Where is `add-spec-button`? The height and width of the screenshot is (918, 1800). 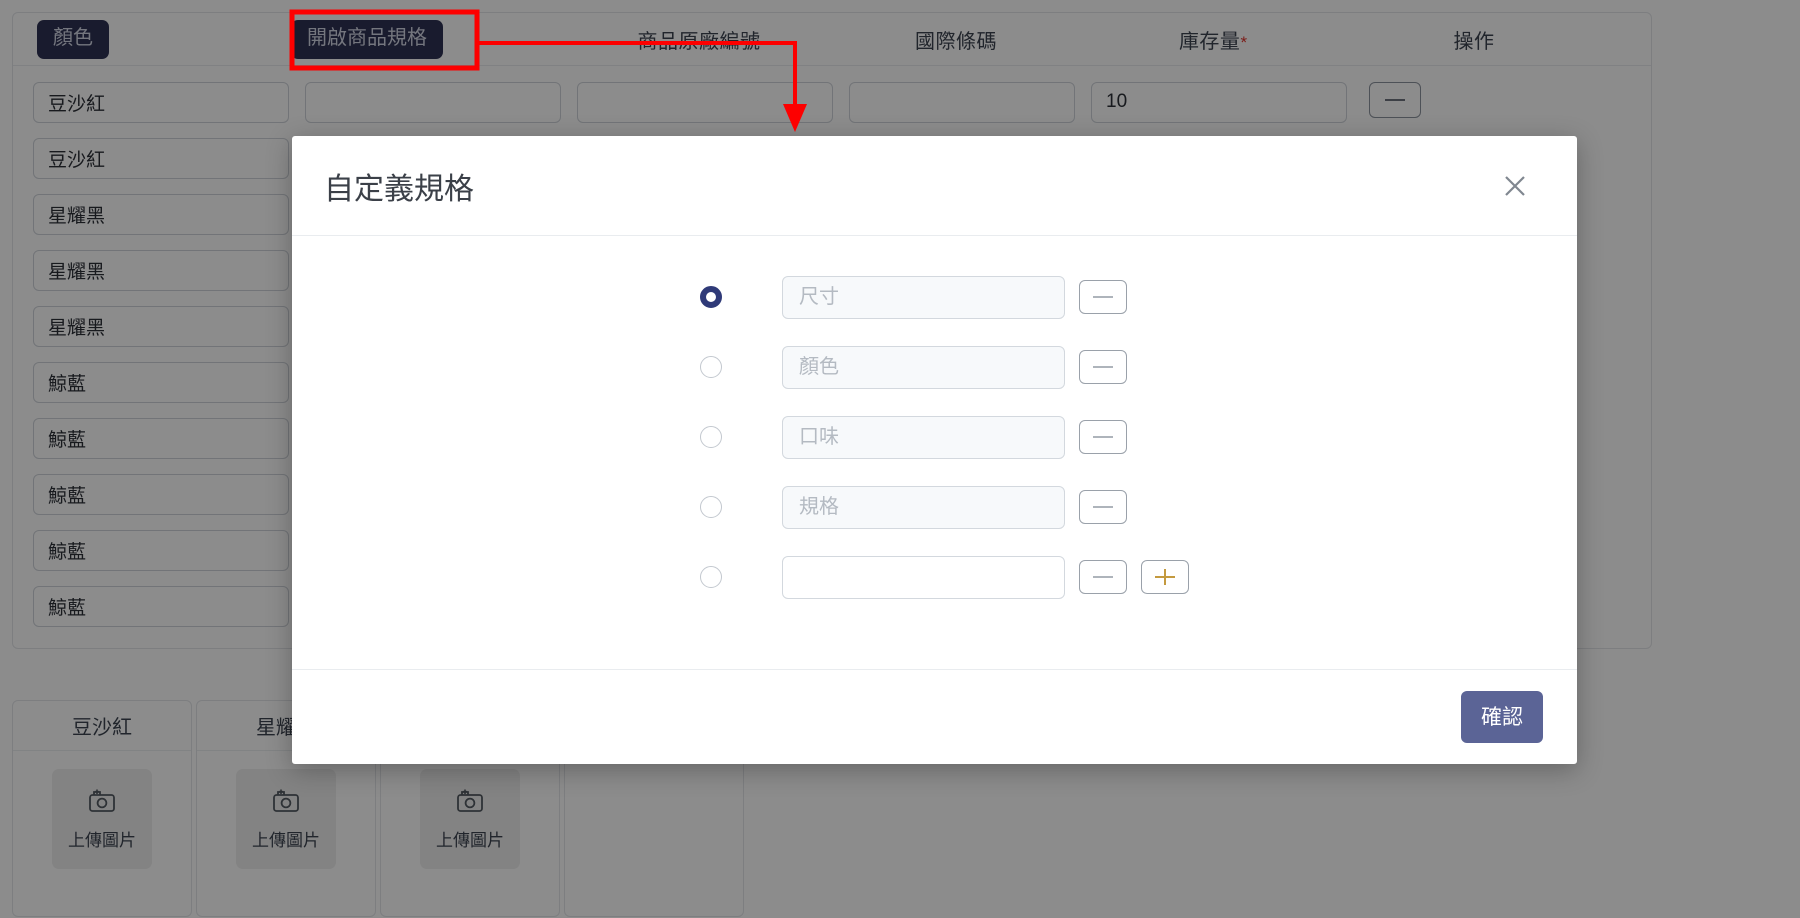
add-spec-button is located at coordinates (1165, 577).